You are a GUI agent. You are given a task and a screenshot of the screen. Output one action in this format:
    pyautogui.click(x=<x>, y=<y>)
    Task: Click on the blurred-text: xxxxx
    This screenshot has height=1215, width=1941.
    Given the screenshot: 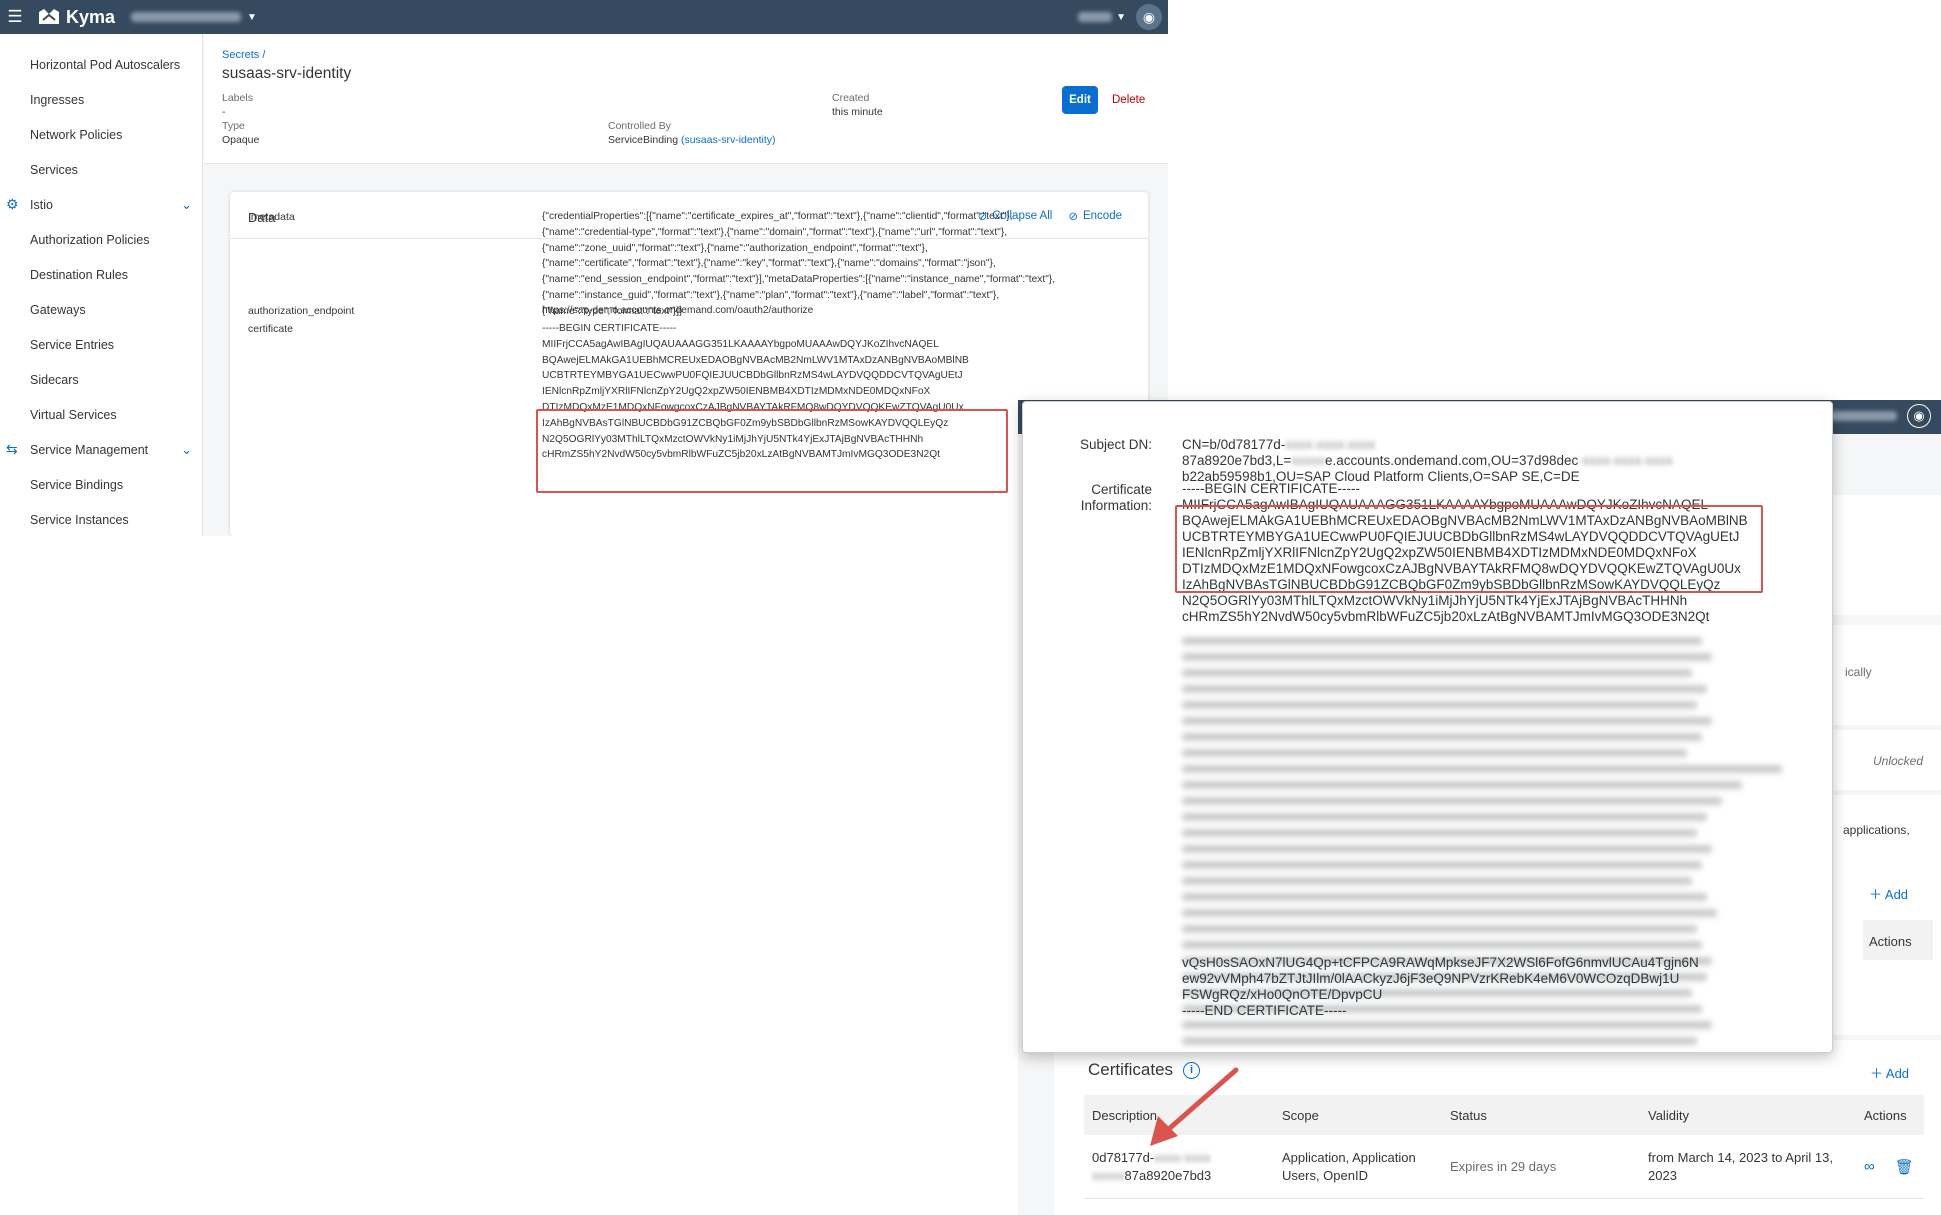 What is the action you would take?
    pyautogui.click(x=1108, y=1175)
    